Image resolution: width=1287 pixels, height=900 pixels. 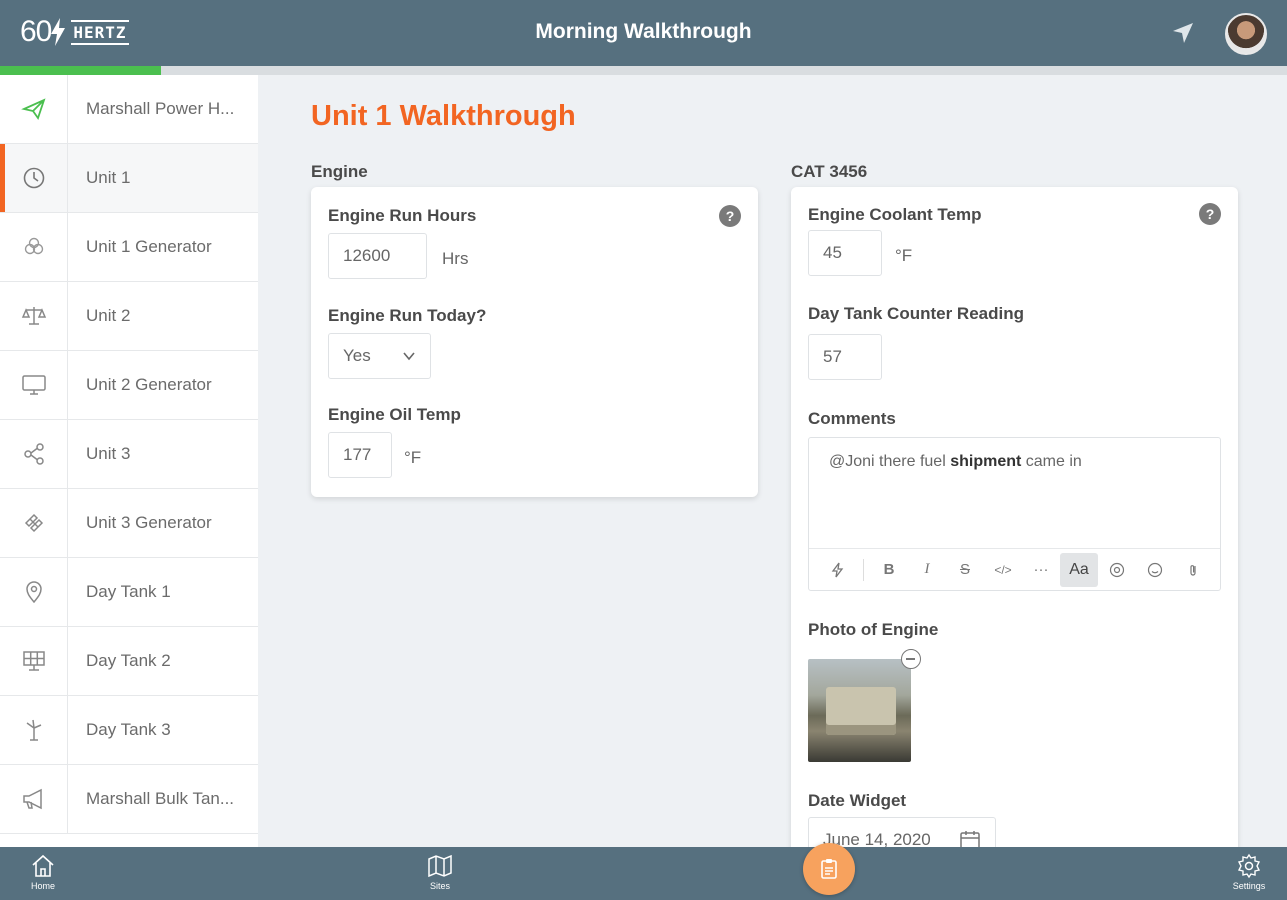 I want to click on comments-label: Comments, so click(x=852, y=418).